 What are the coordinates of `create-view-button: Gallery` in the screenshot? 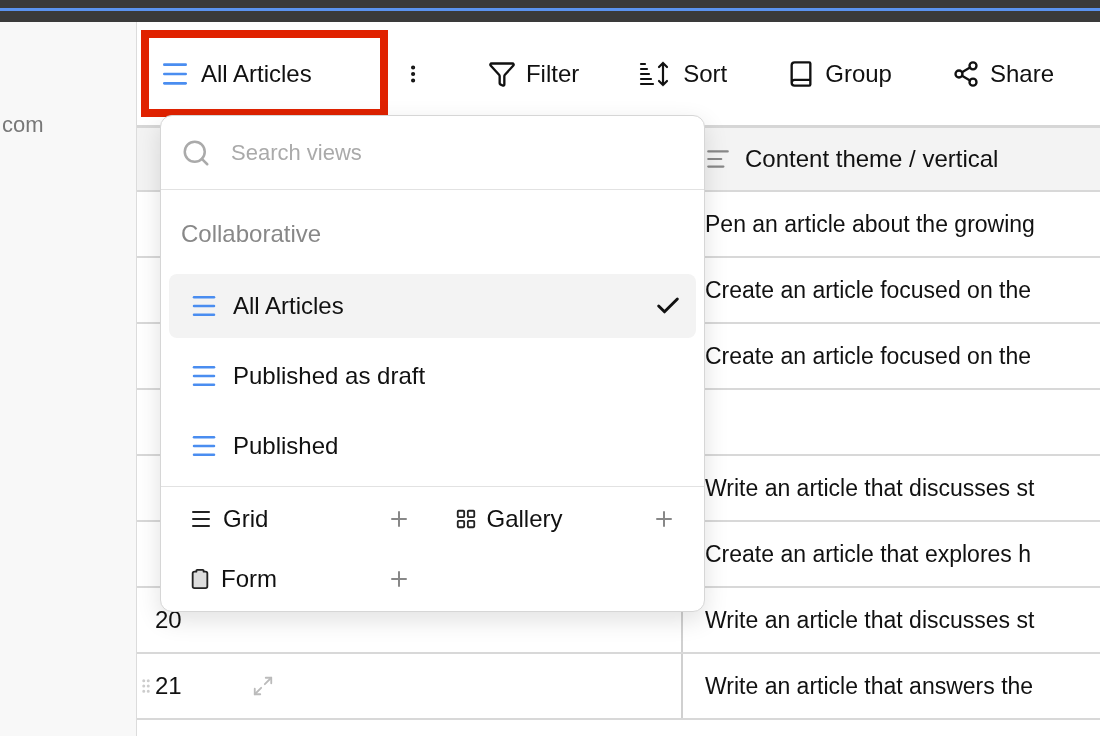 It's located at (565, 519).